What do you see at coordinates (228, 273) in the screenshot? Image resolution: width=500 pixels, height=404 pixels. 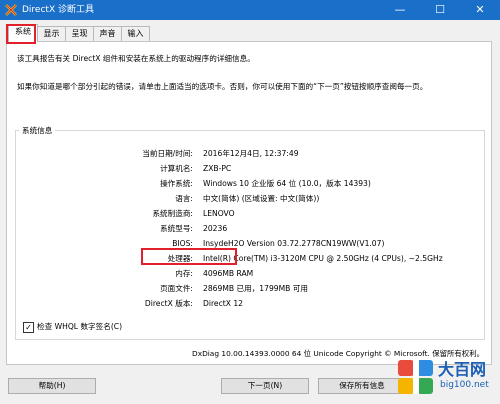 I see `info-value: 4096MB RAM` at bounding box center [228, 273].